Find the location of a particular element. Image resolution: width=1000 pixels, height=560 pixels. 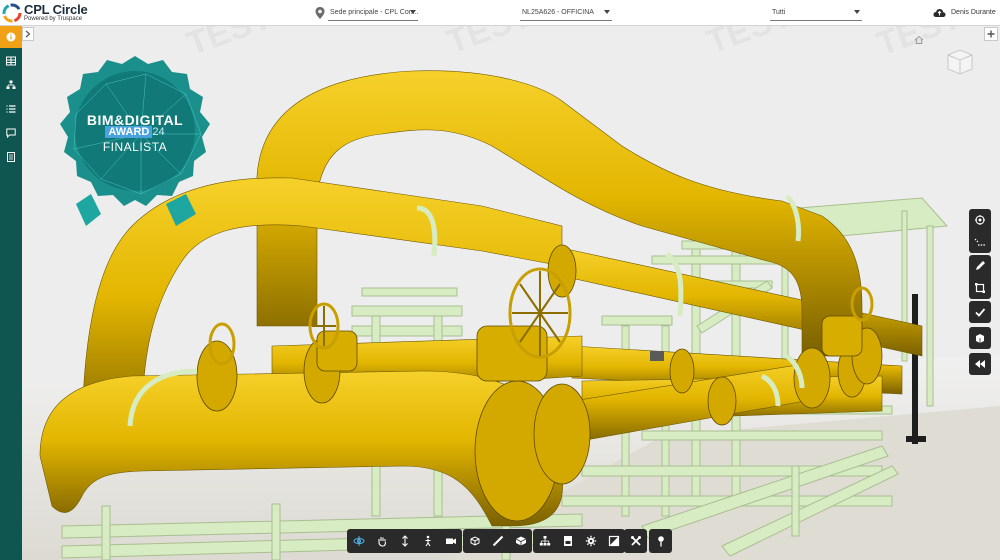

pin-icon is located at coordinates (660, 541).